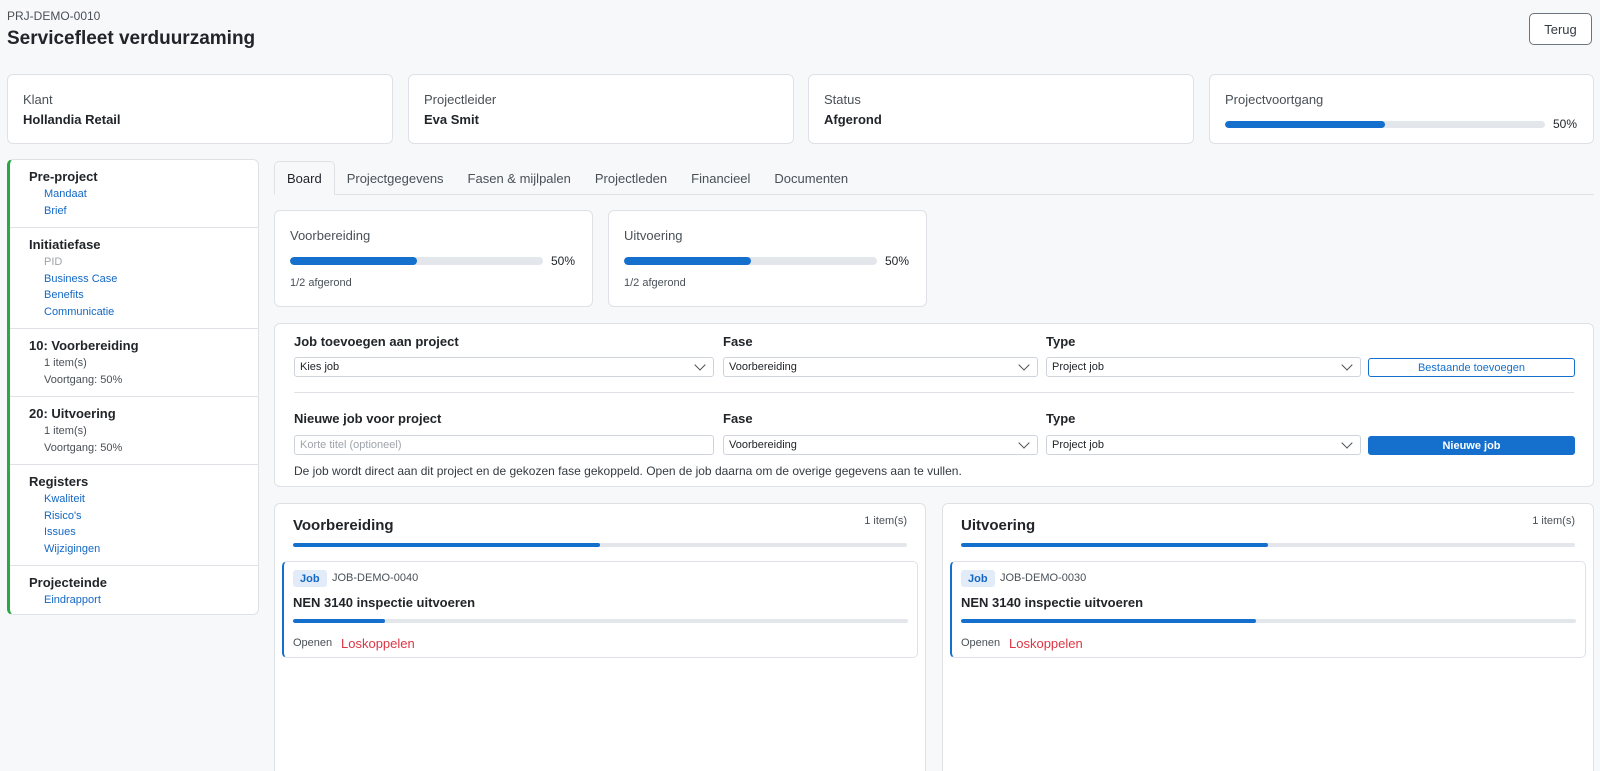 This screenshot has width=1600, height=771. What do you see at coordinates (763, 445) in the screenshot?
I see `new-phase-select-value: Voorbereiding` at bounding box center [763, 445].